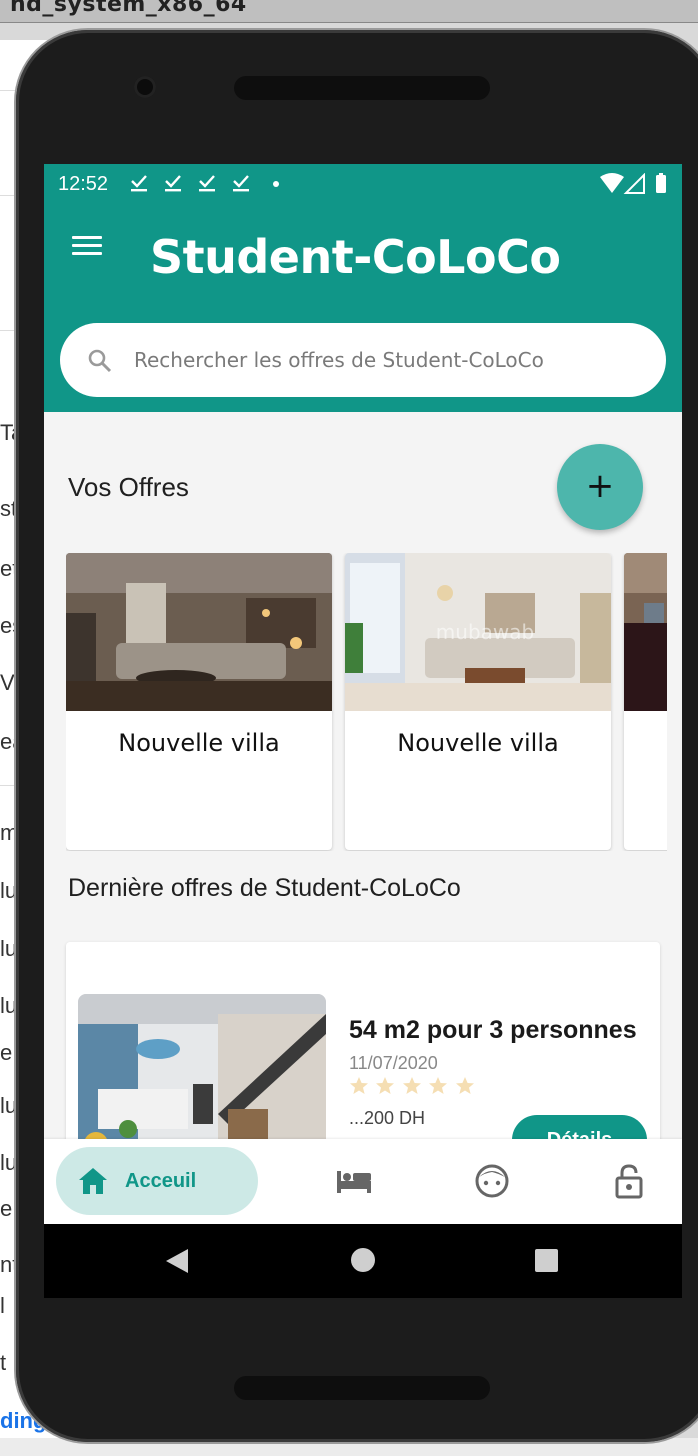 This screenshot has height=1456, width=698. I want to click on home-button-icon, so click(363, 1260).